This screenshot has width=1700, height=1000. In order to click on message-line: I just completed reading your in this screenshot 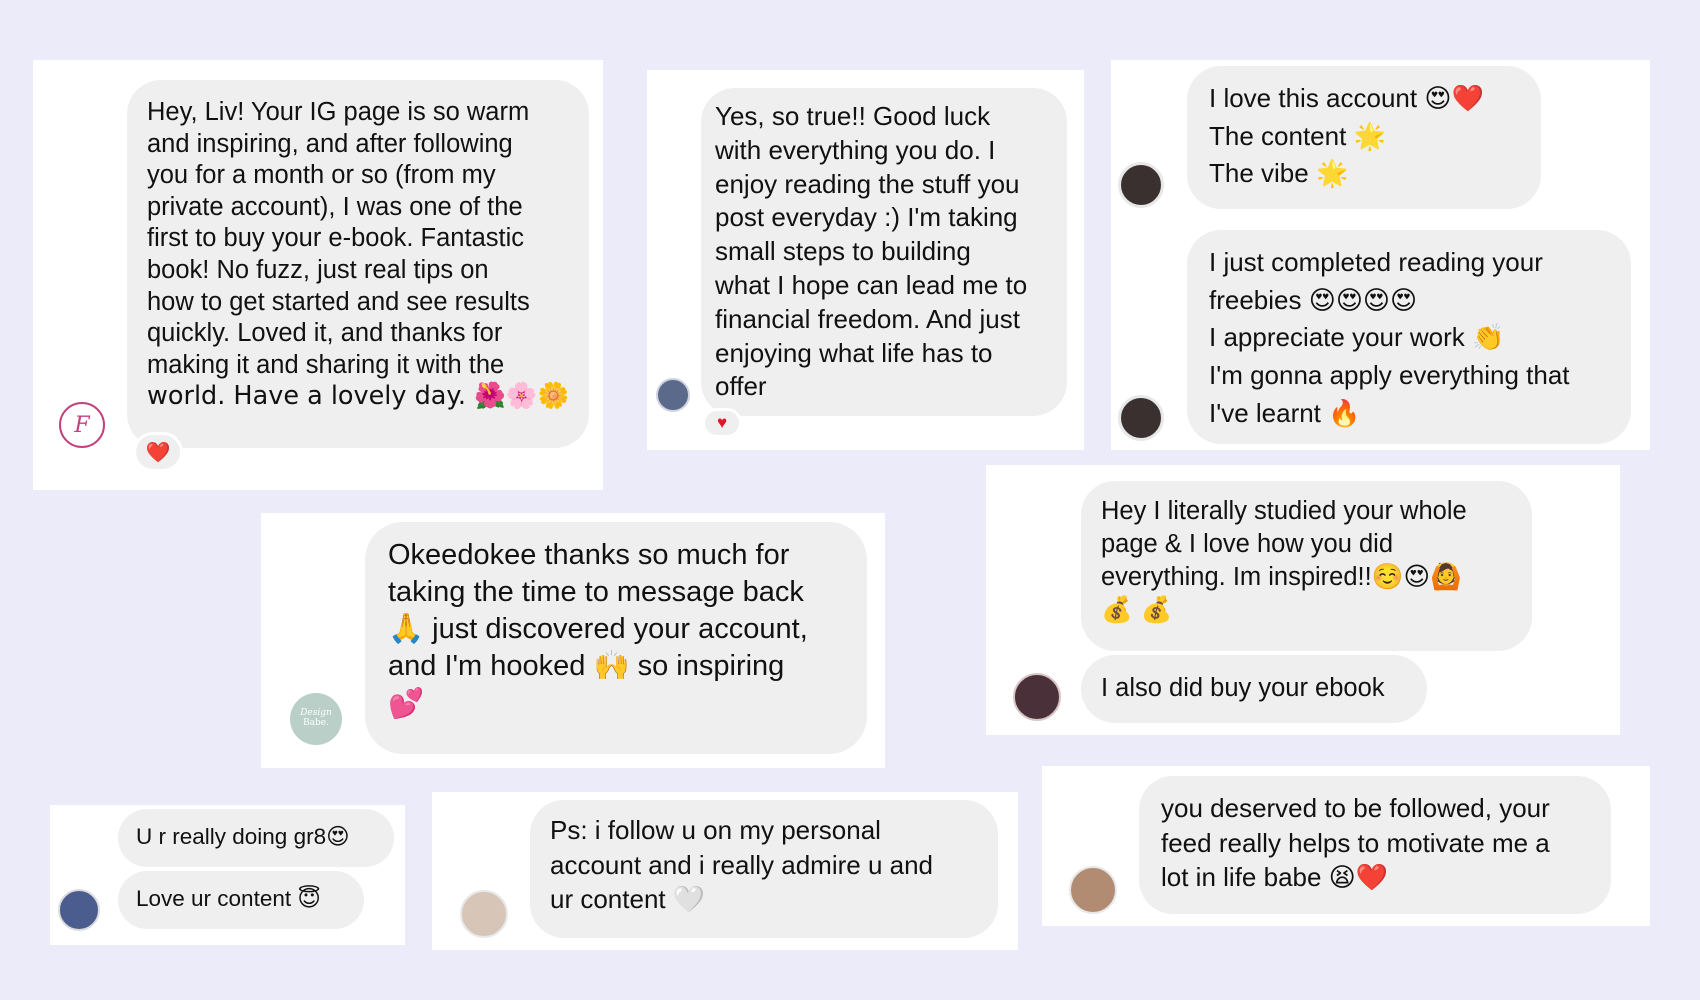, I will do `click(1376, 262)`.